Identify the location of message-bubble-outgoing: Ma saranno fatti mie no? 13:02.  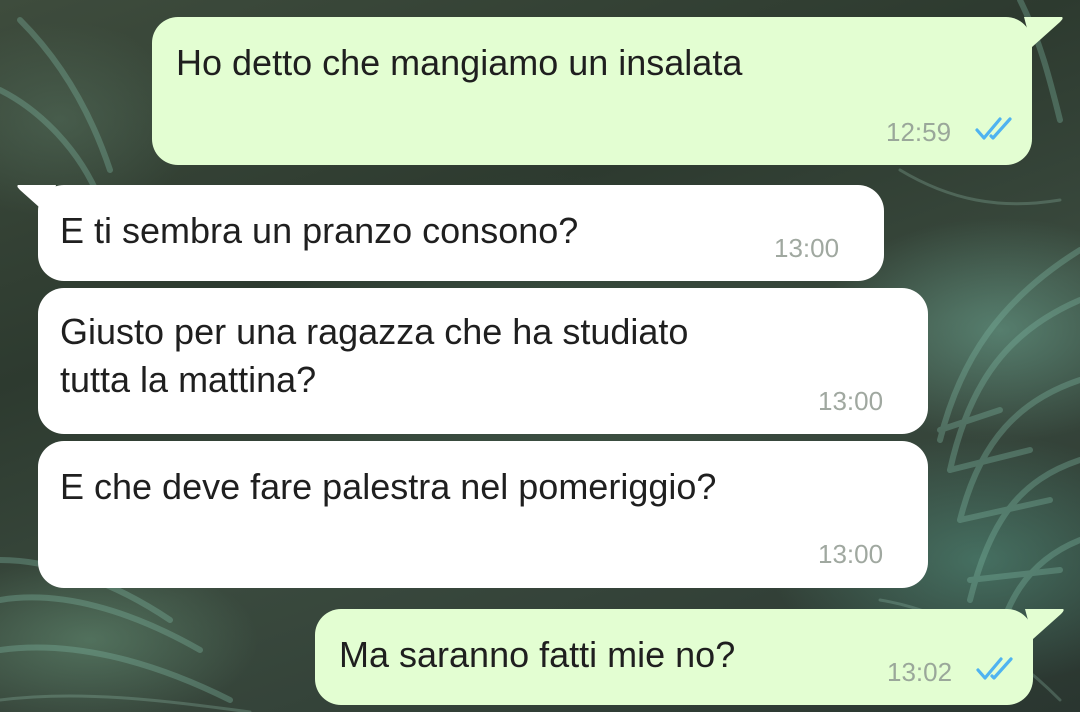
(674, 657).